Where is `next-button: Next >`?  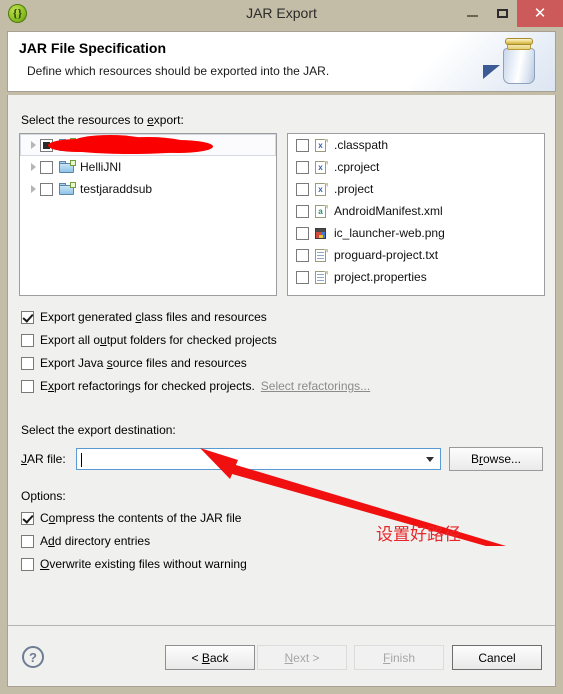
next-button: Next > is located at coordinates (302, 657).